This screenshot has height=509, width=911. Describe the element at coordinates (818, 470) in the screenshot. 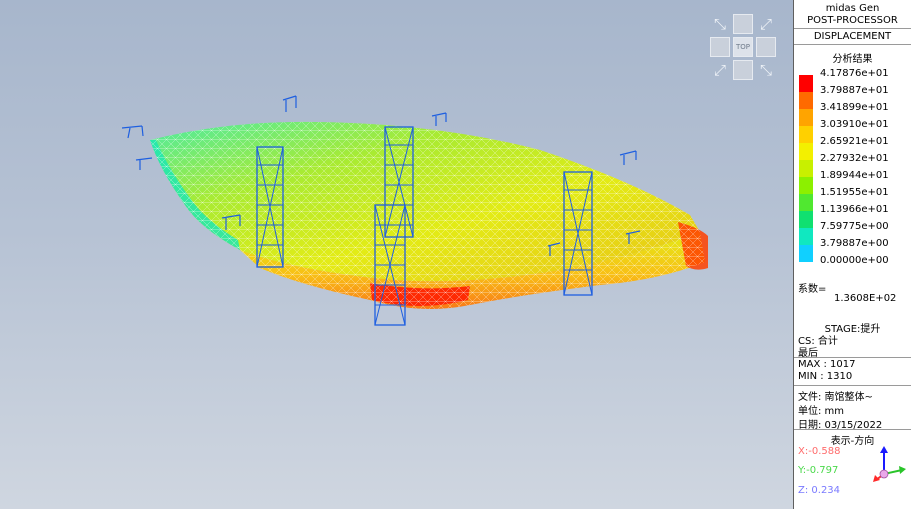

I see `direction-y: Y:-0.797` at that location.